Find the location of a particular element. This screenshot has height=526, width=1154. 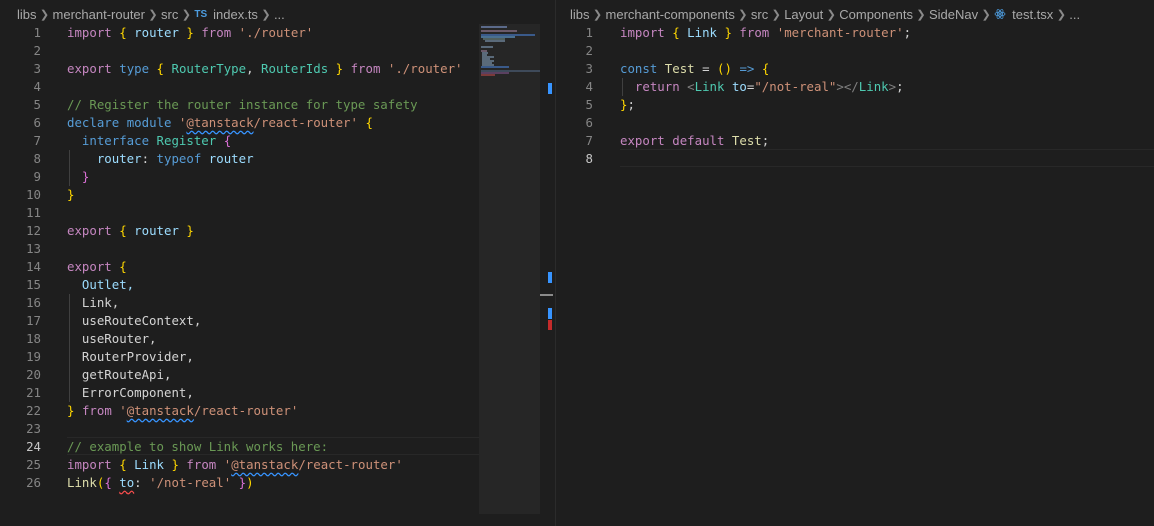

vertical-scrollbar is located at coordinates (547, 275).